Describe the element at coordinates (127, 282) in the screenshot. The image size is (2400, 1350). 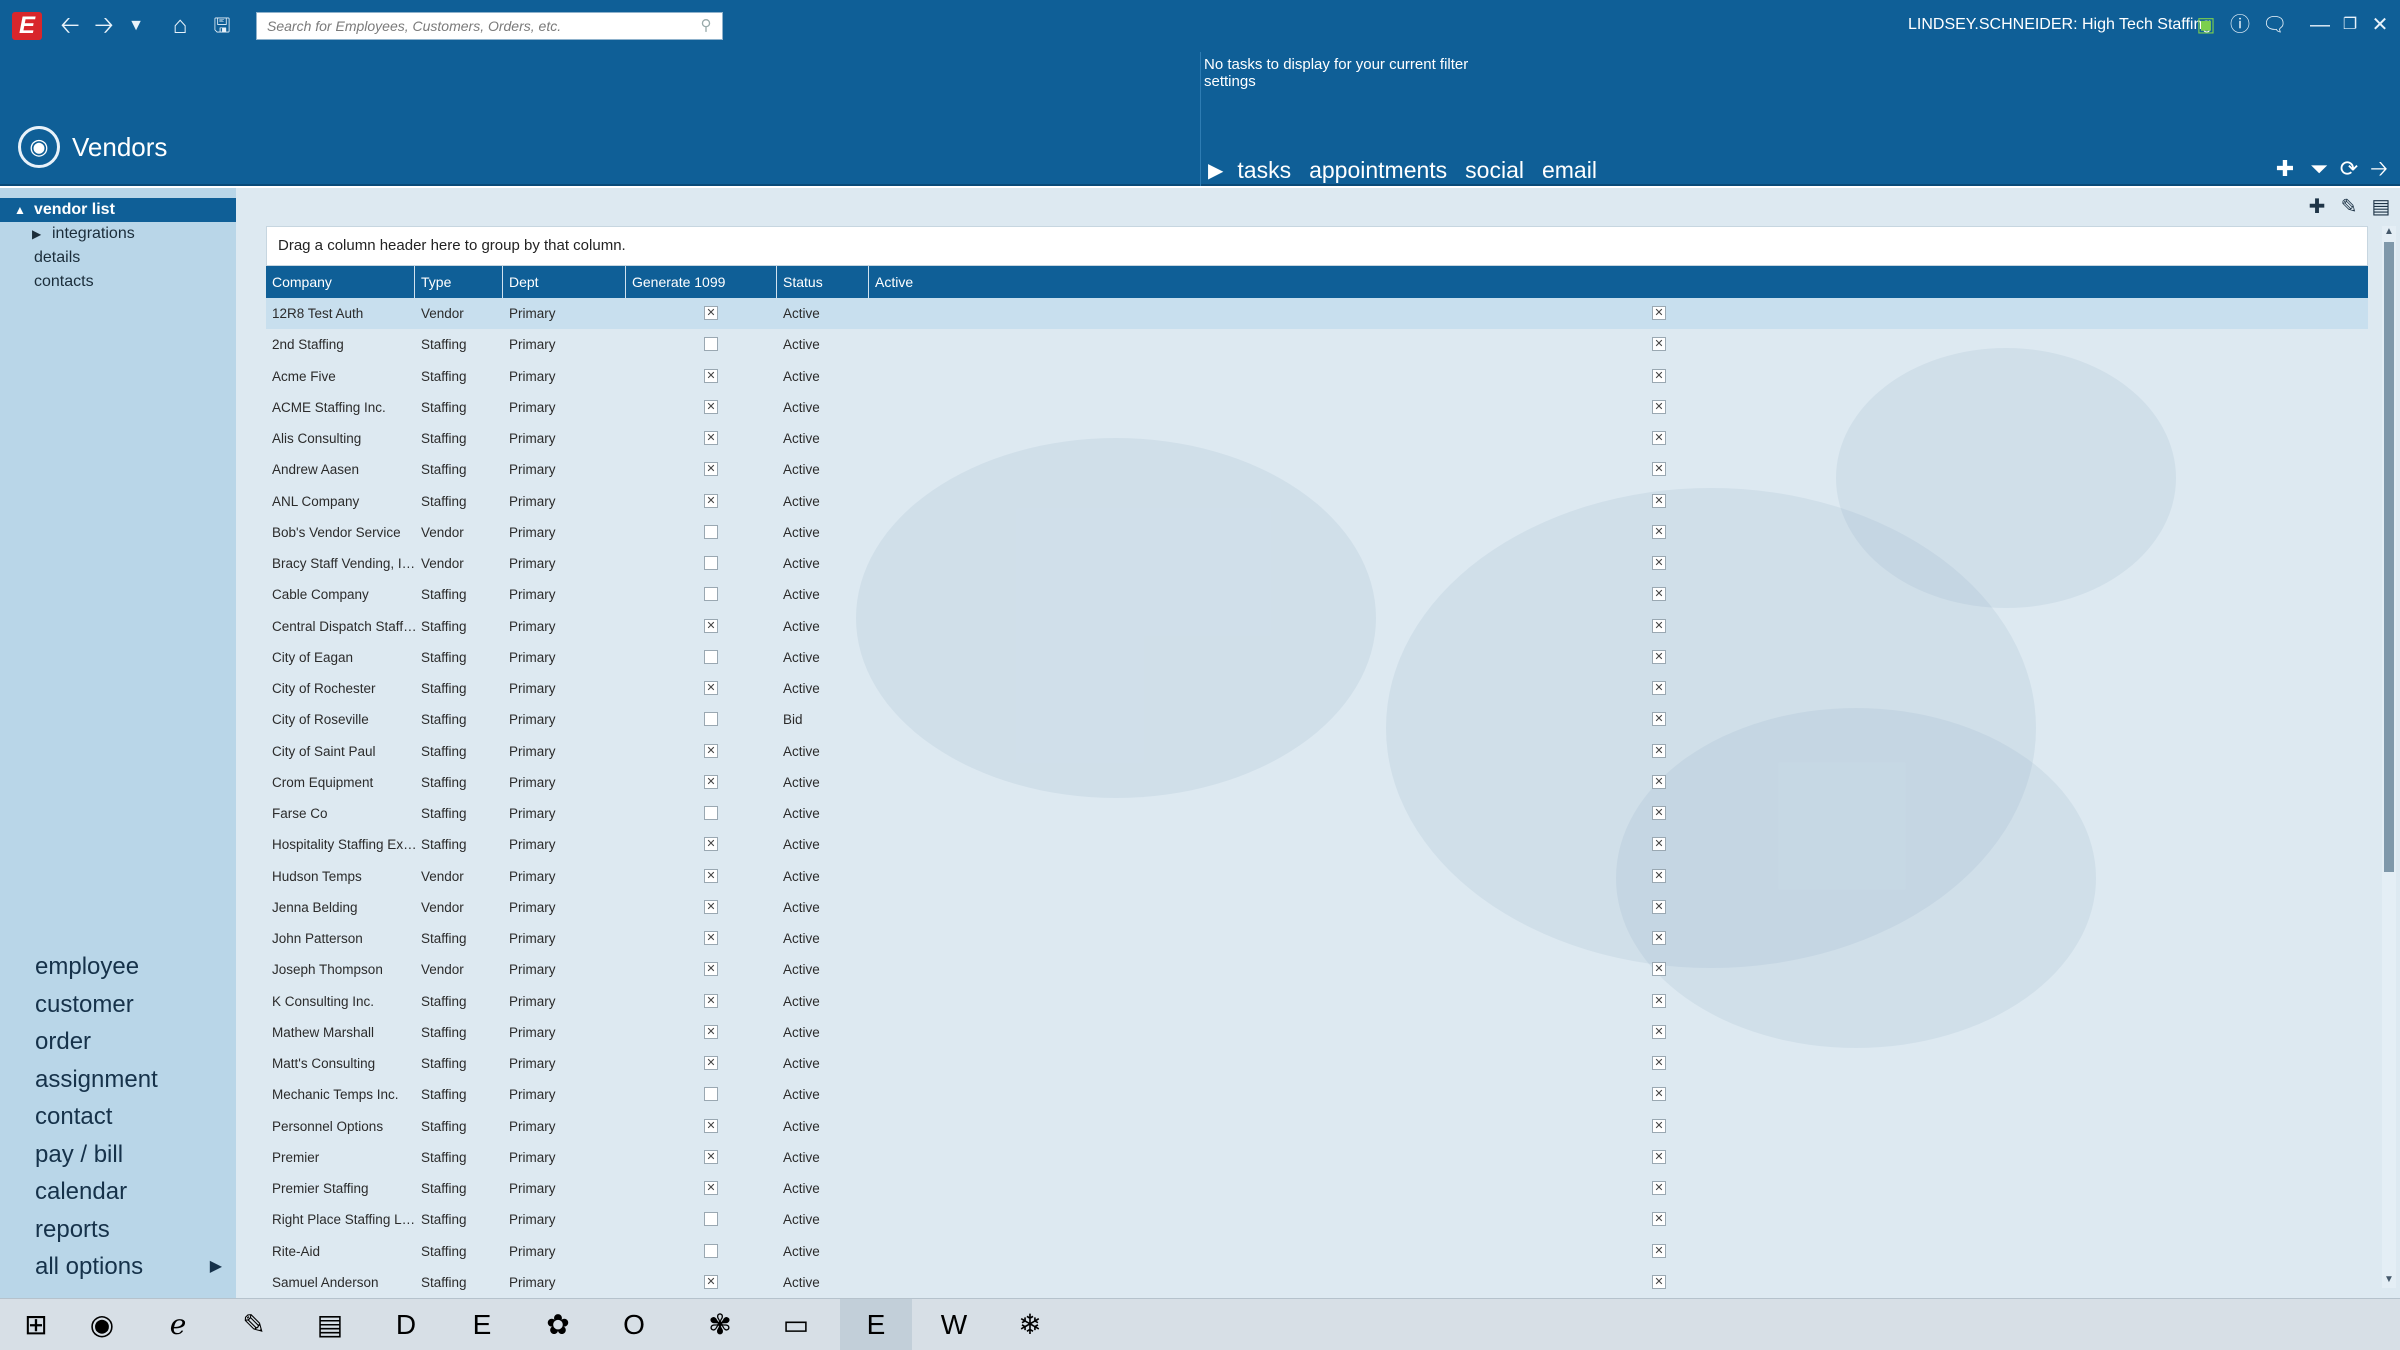
I see `tree-item-contacts: contacts` at that location.